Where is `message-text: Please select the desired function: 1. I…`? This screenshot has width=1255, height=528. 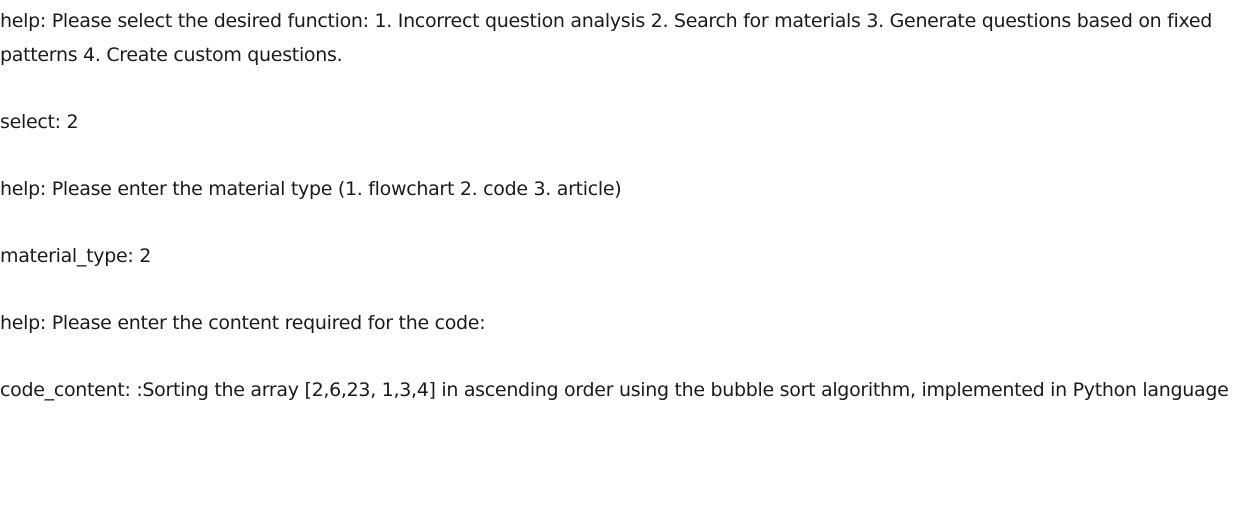
message-text: Please select the desired function: 1. I… is located at coordinates (606, 38).